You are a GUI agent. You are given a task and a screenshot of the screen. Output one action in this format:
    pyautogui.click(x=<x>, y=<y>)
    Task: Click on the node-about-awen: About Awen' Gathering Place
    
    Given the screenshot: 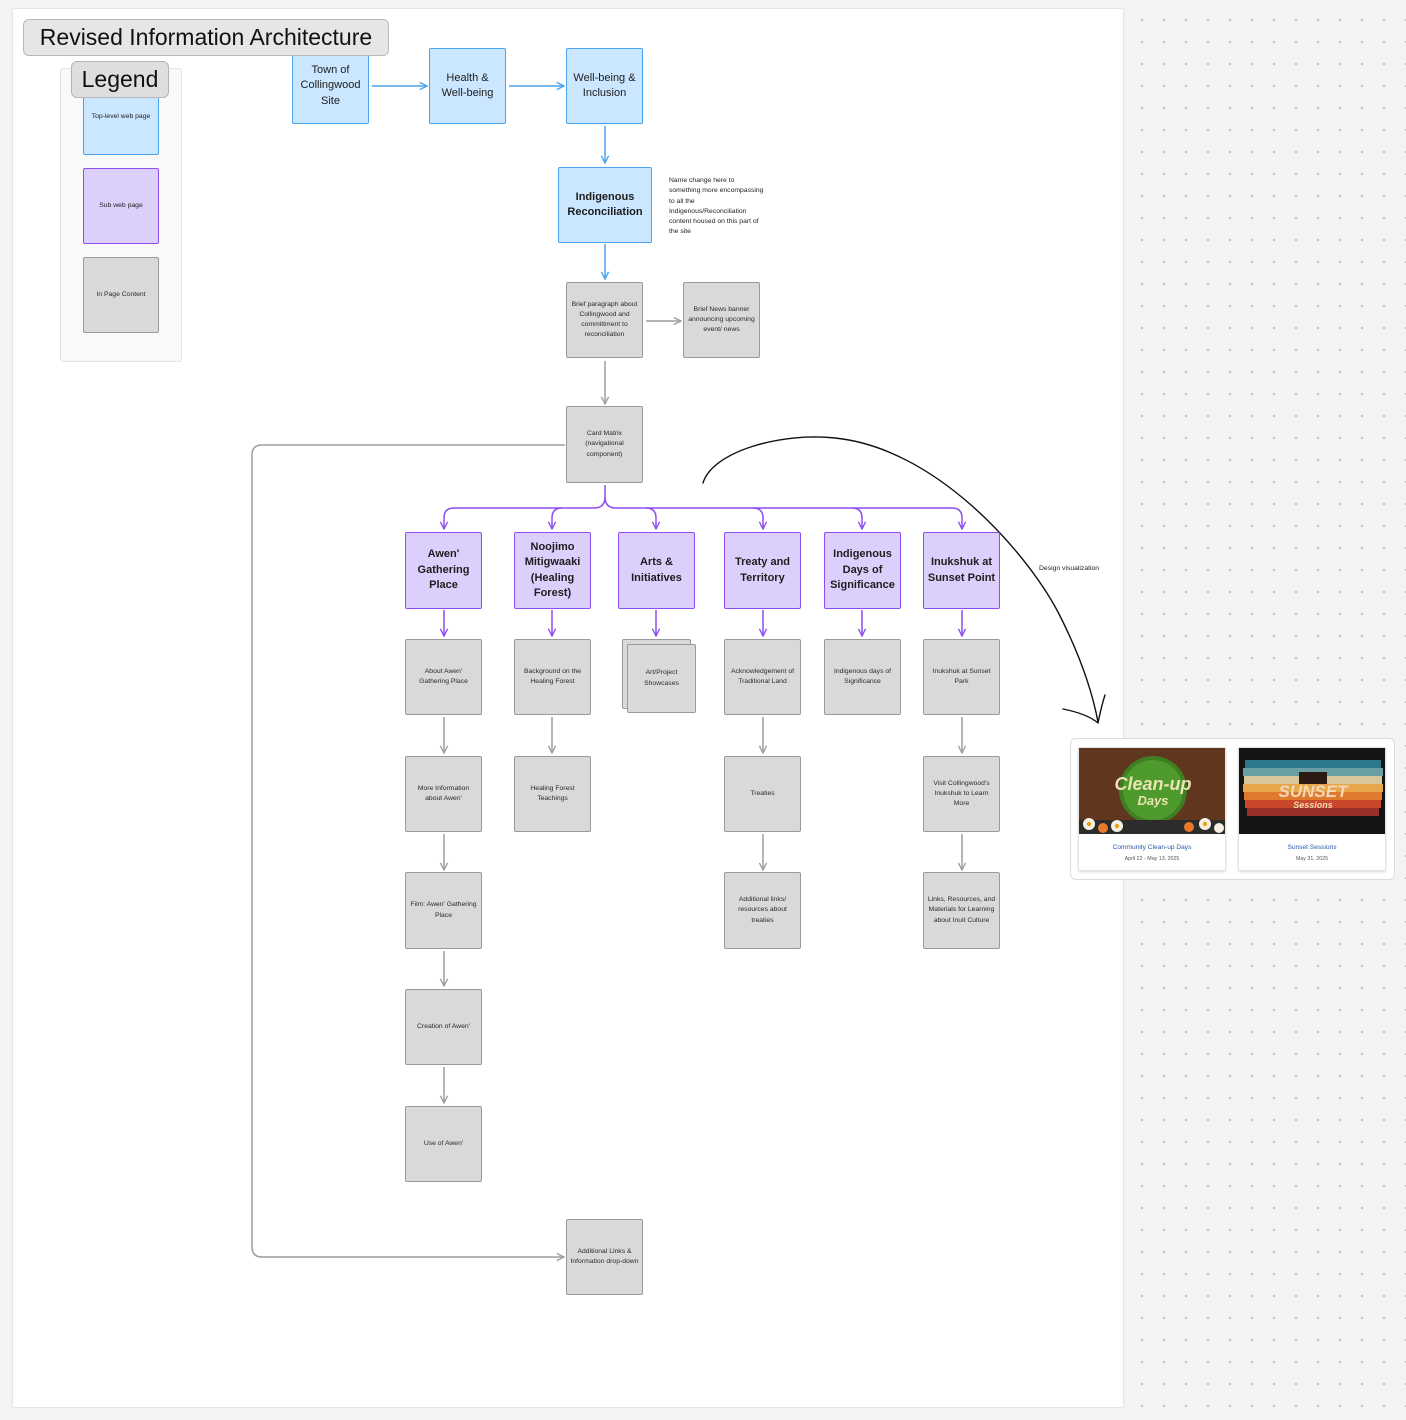 What is the action you would take?
    pyautogui.click(x=443, y=677)
    